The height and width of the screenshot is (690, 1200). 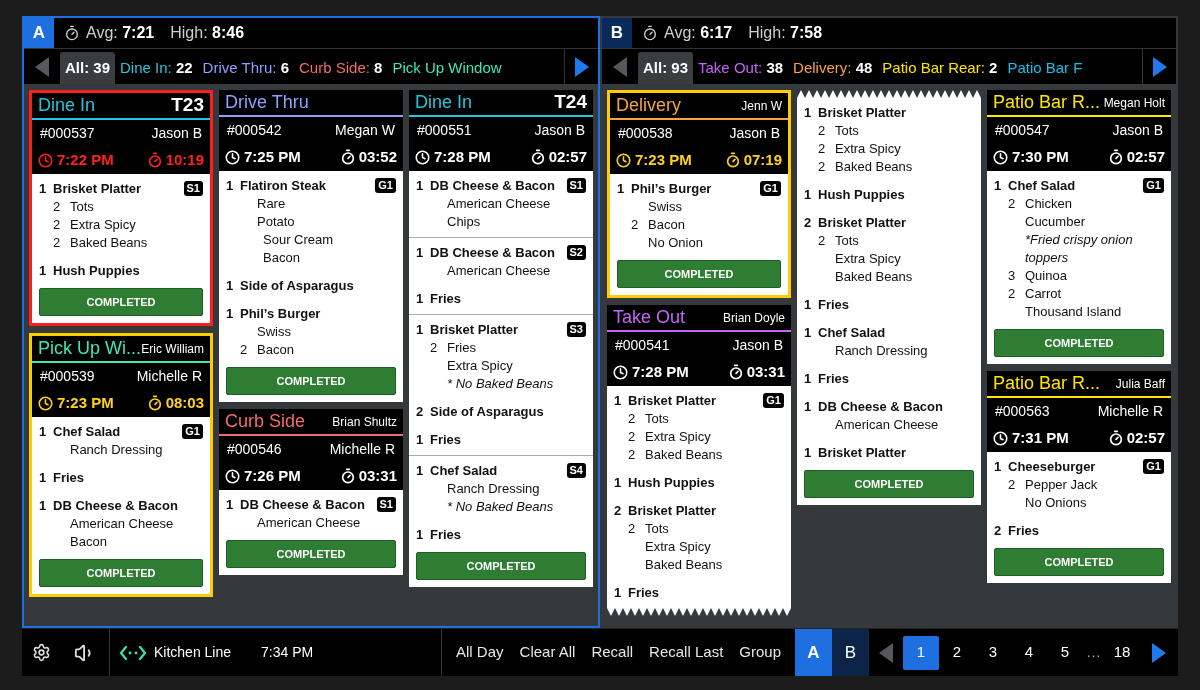 What do you see at coordinates (699, 194) in the screenshot?
I see `ticket-card: Delivery Jenn W #000538 Jason B 7:23 PM 07:19 1 Phil’s Burger G1 Swiss 2 Bacon No Onion COMPLETED` at bounding box center [699, 194].